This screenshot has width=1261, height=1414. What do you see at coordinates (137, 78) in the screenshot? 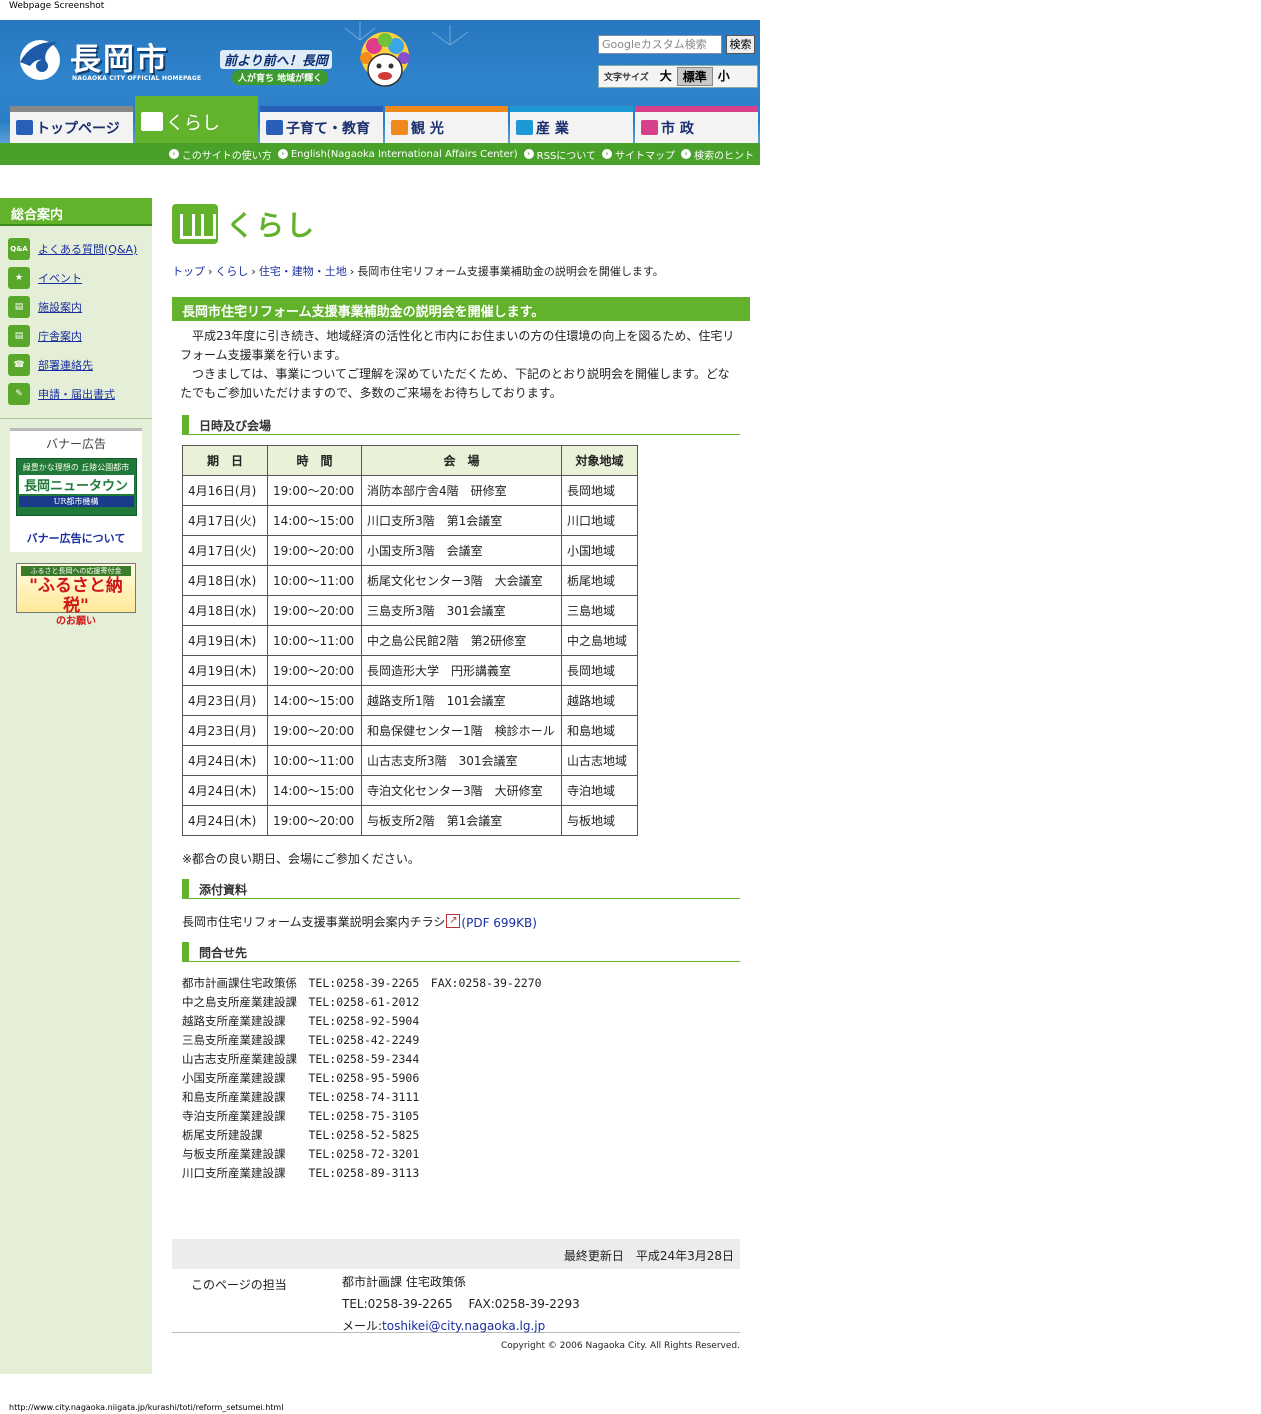
I see `site-logo-subtitle: NAGAOKA CITY OFFICIAL HOMEPAGE` at bounding box center [137, 78].